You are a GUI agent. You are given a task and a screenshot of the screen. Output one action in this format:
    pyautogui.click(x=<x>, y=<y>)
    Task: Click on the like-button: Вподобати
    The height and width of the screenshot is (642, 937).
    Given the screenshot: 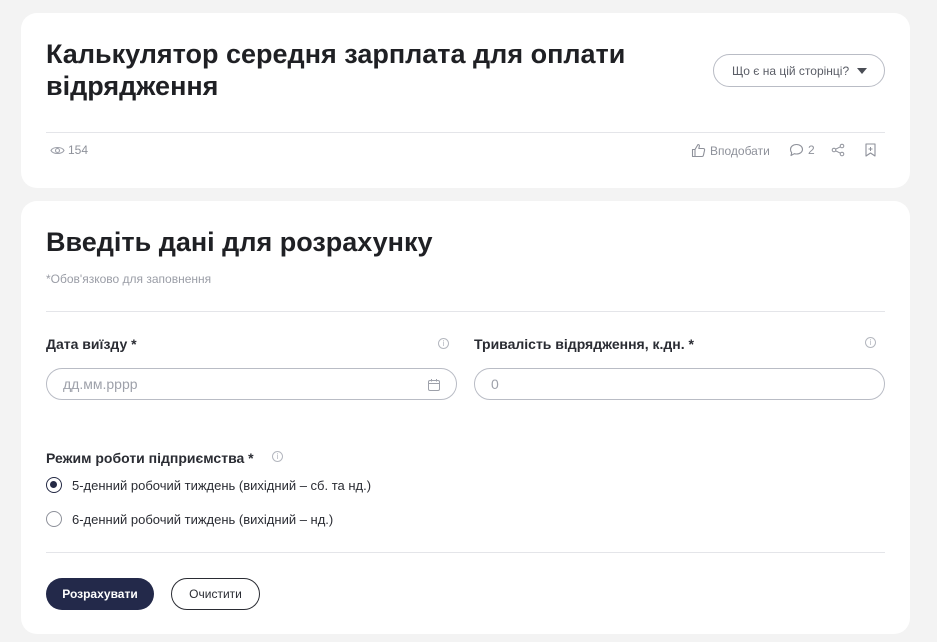 What is the action you would take?
    pyautogui.click(x=730, y=150)
    